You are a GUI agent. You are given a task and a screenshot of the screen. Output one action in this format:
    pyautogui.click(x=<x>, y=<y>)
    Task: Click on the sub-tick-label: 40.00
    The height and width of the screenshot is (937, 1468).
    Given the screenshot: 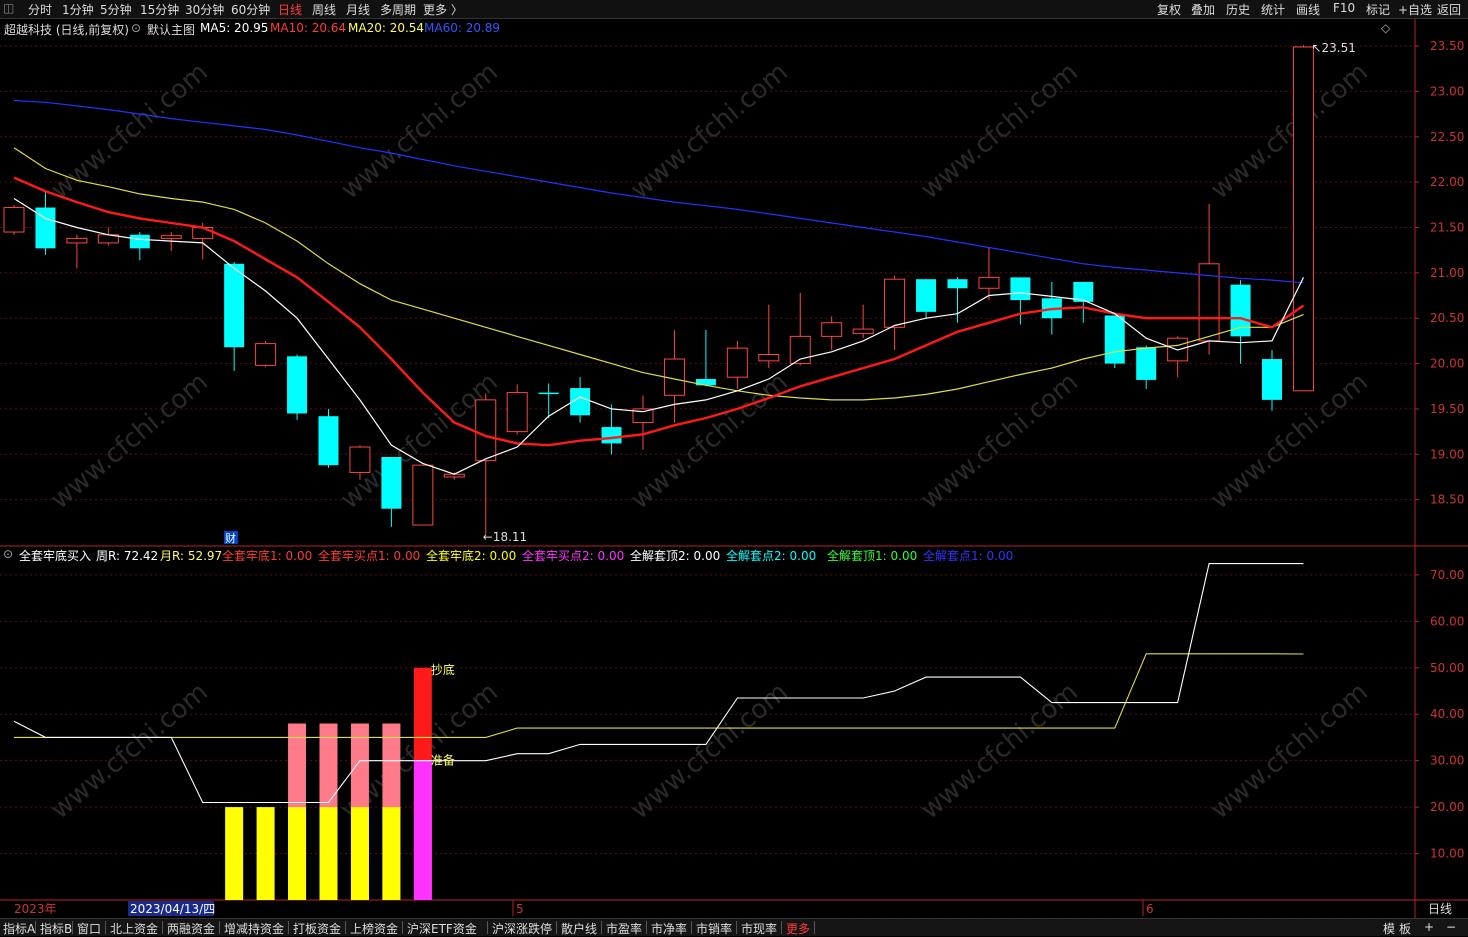 What is the action you would take?
    pyautogui.click(x=1447, y=714)
    